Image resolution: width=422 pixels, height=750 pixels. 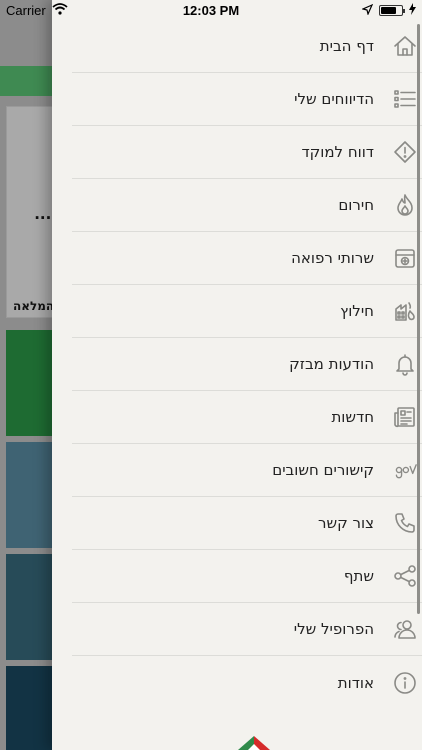 What do you see at coordinates (367, 10) in the screenshot?
I see `location-arrow-icon` at bounding box center [367, 10].